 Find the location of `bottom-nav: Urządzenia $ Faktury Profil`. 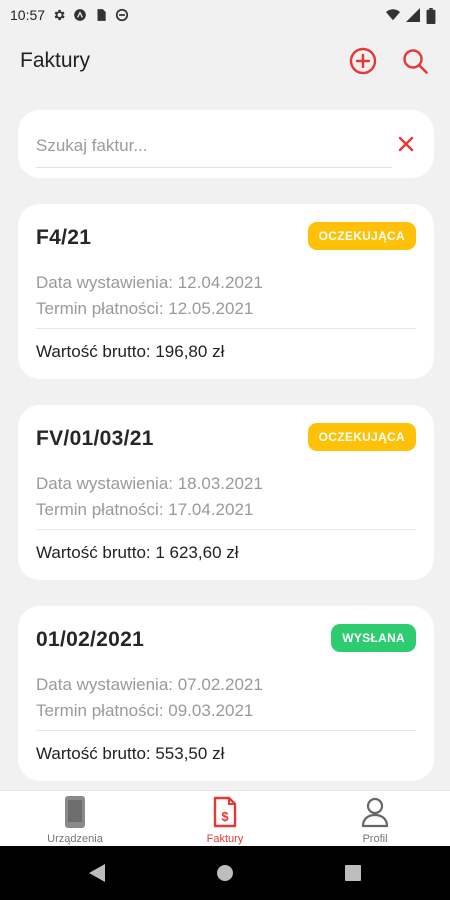

bottom-nav: Urządzenia $ Faktury Profil is located at coordinates (225, 818).